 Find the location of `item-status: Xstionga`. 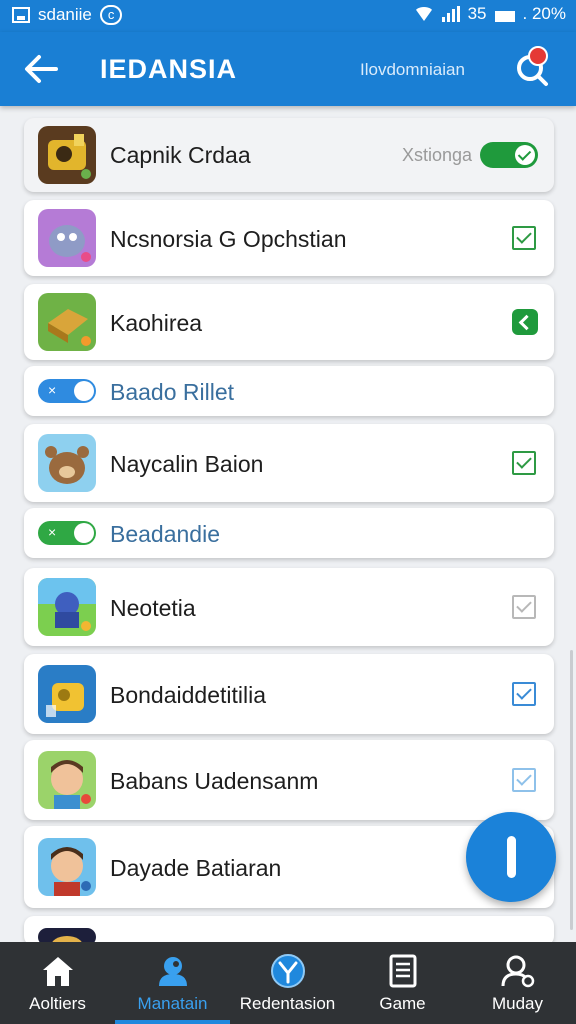

item-status: Xstionga is located at coordinates (436, 155).